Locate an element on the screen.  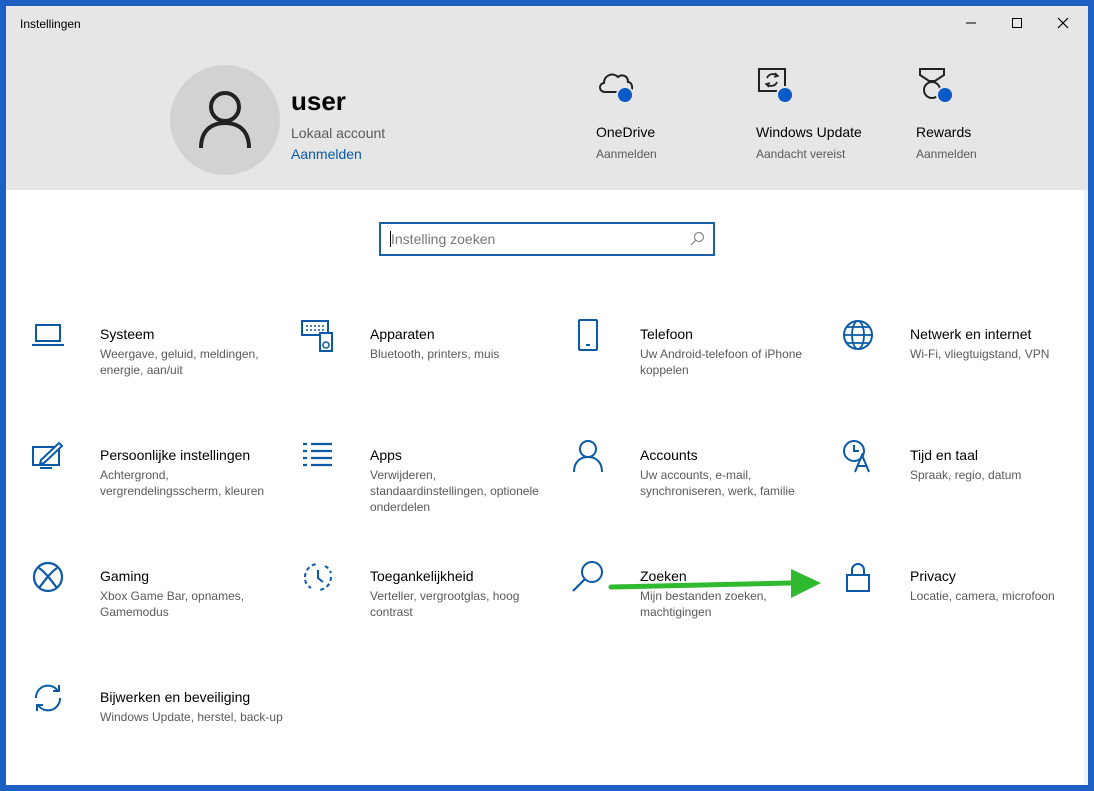
tile-gaming: Gaming Xbox Game Bar, opnames, Gamemodus is located at coordinates (156, 605).